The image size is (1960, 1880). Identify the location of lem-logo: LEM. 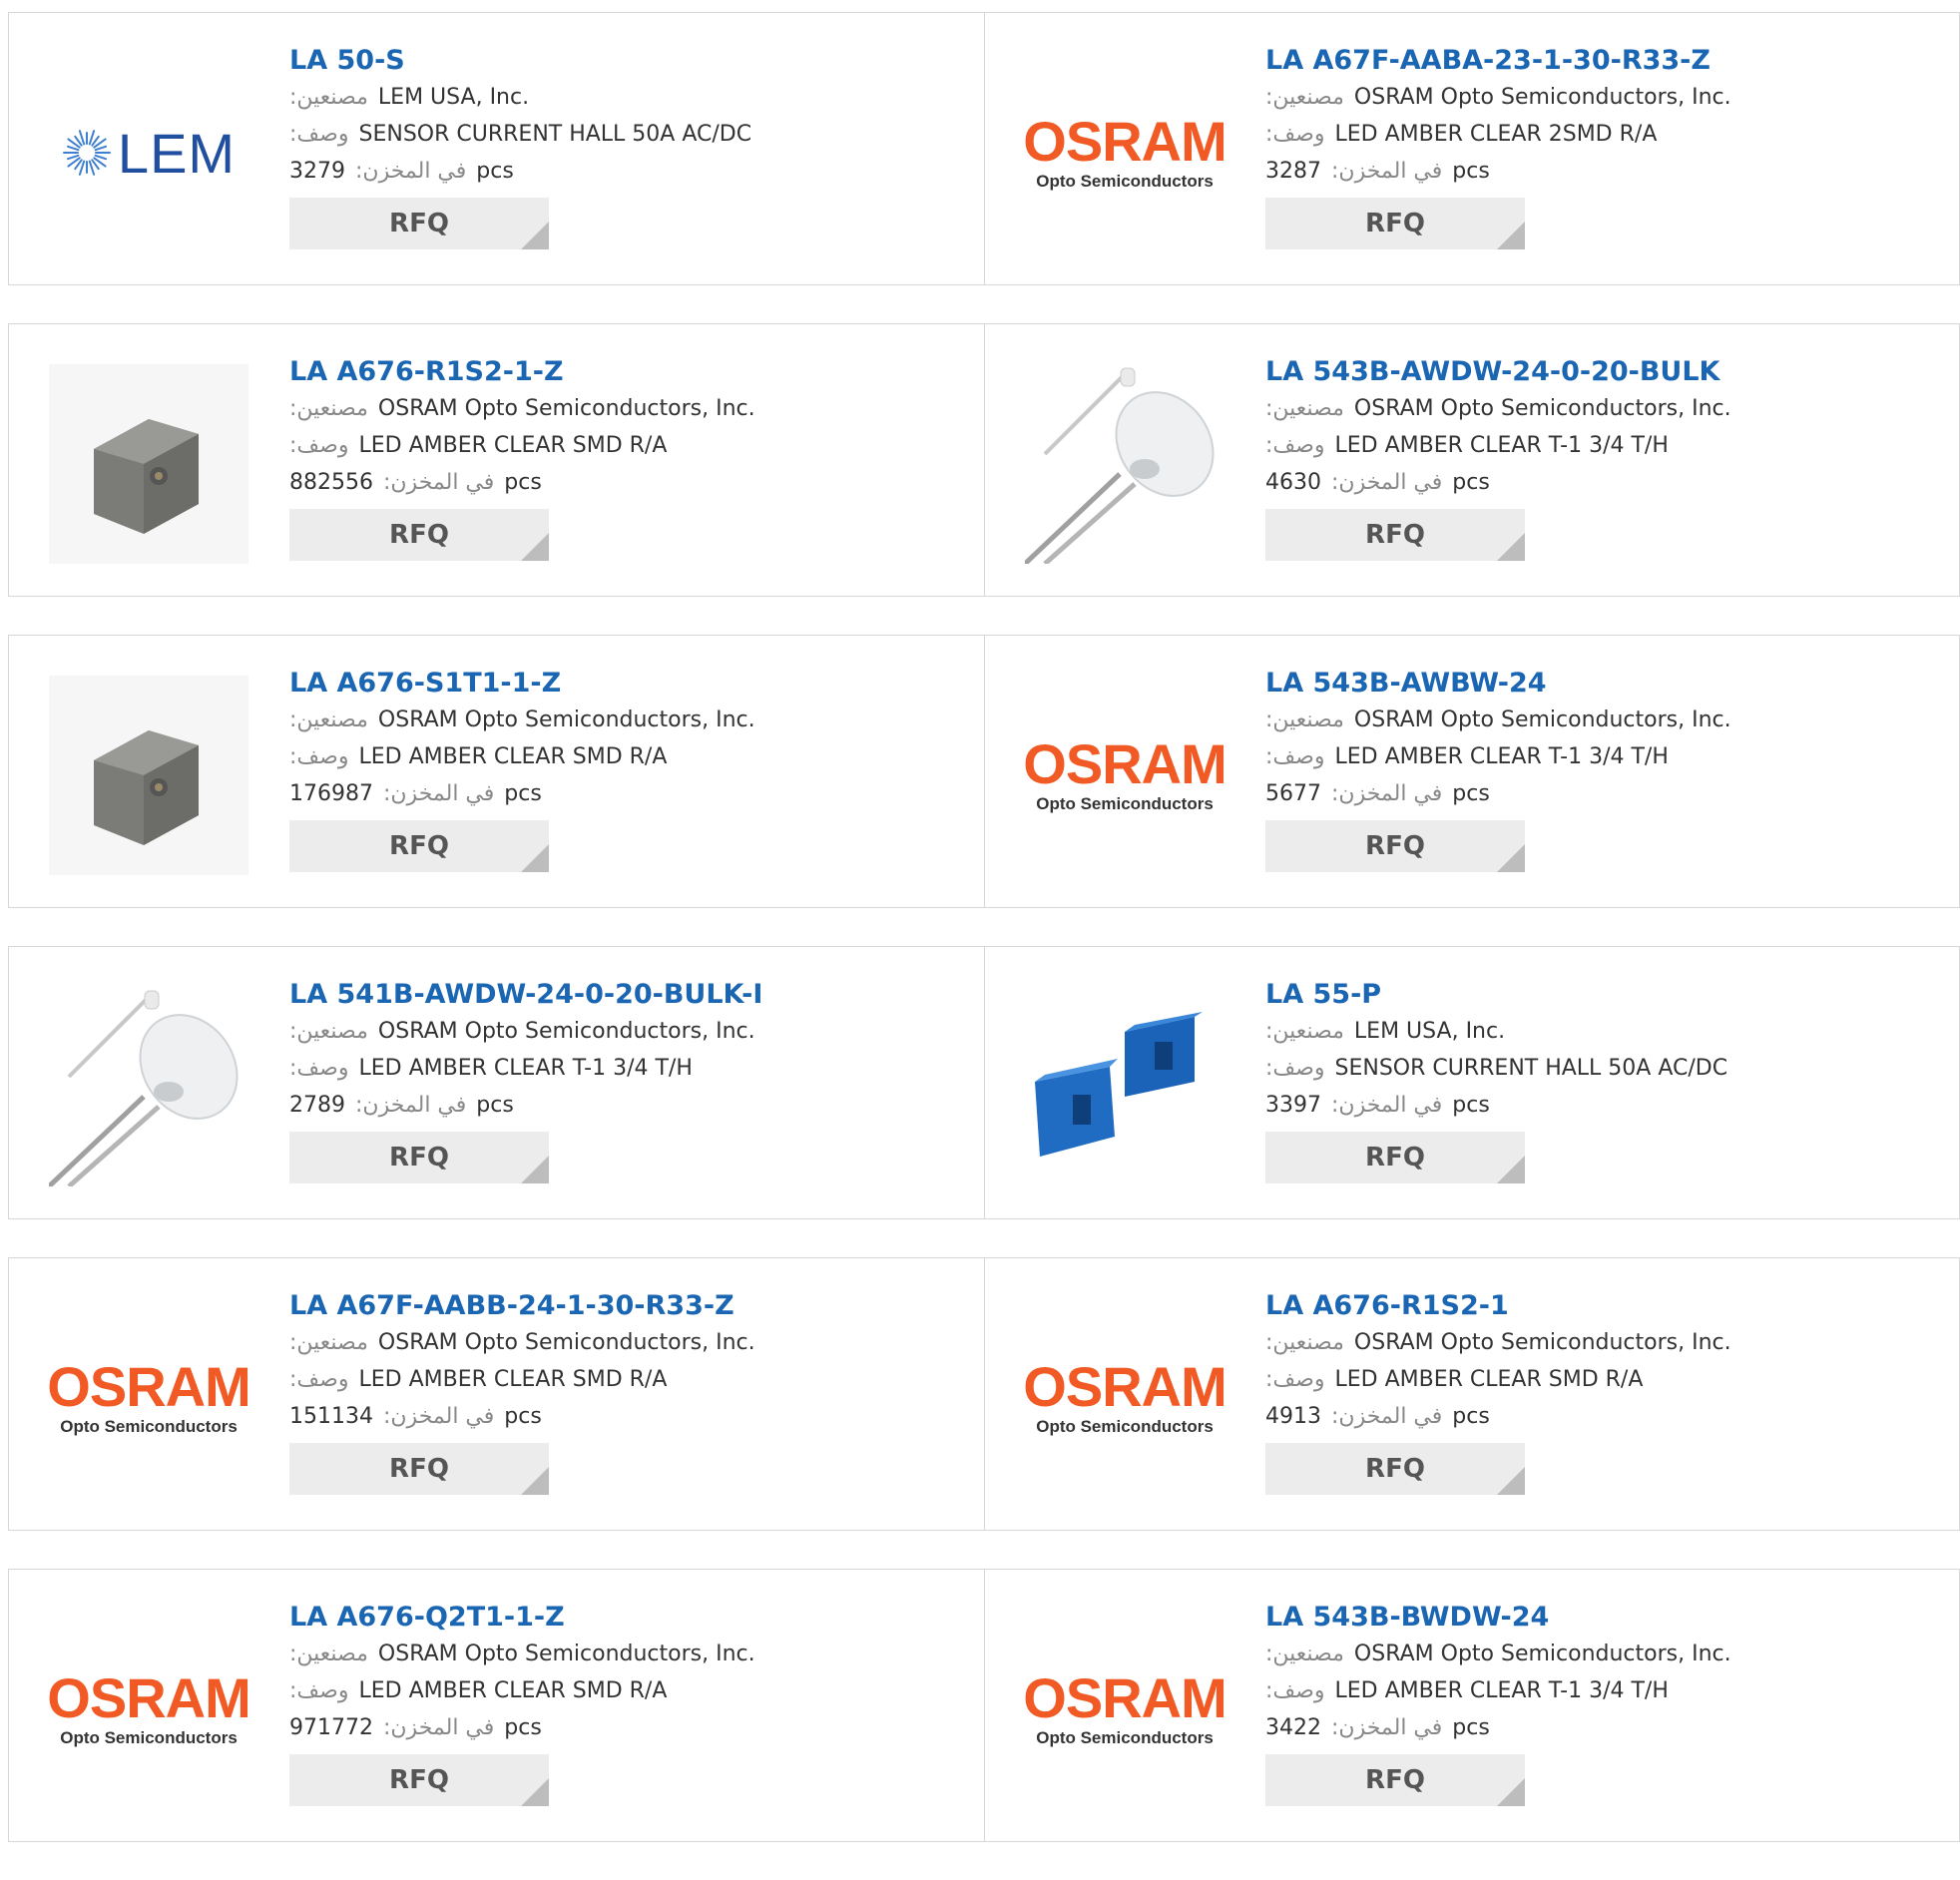
(149, 154).